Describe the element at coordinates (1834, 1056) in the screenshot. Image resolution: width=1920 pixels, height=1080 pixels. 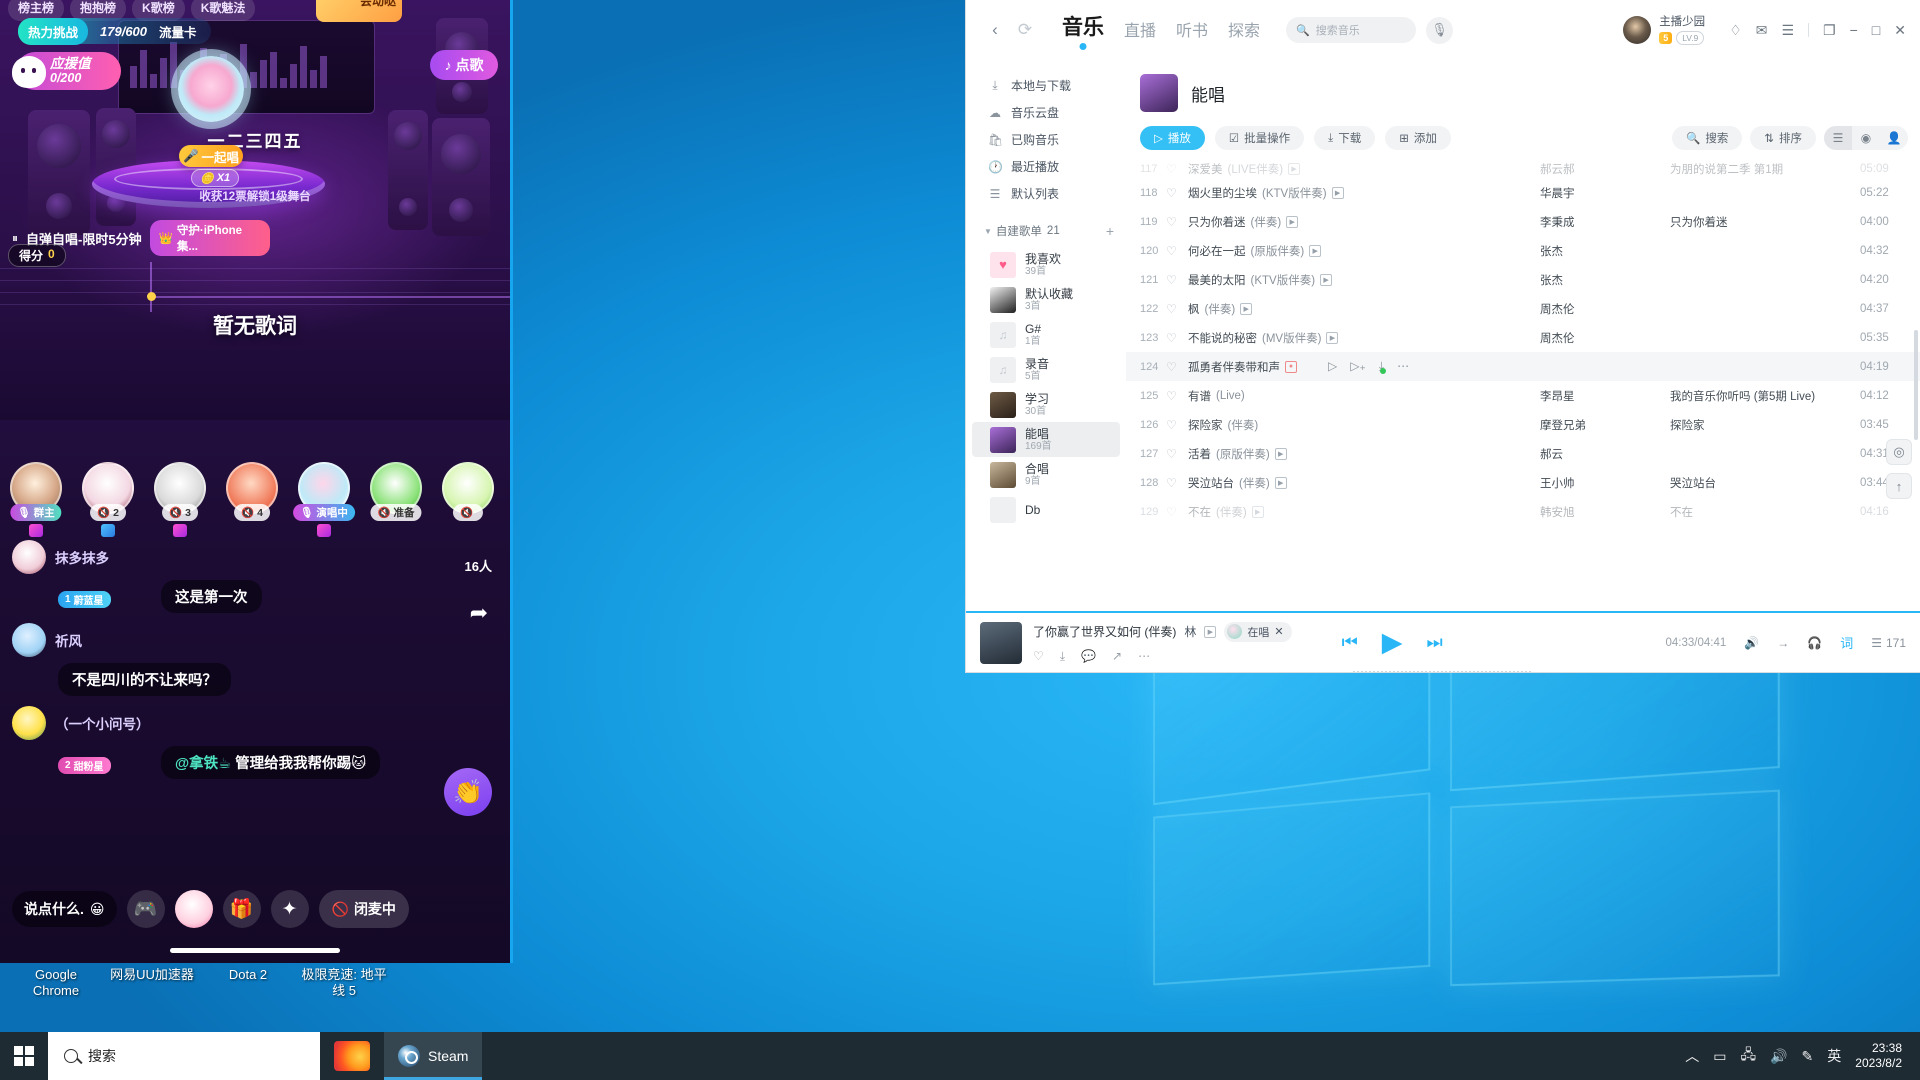
I see `ime-language-indicator: 英` at that location.